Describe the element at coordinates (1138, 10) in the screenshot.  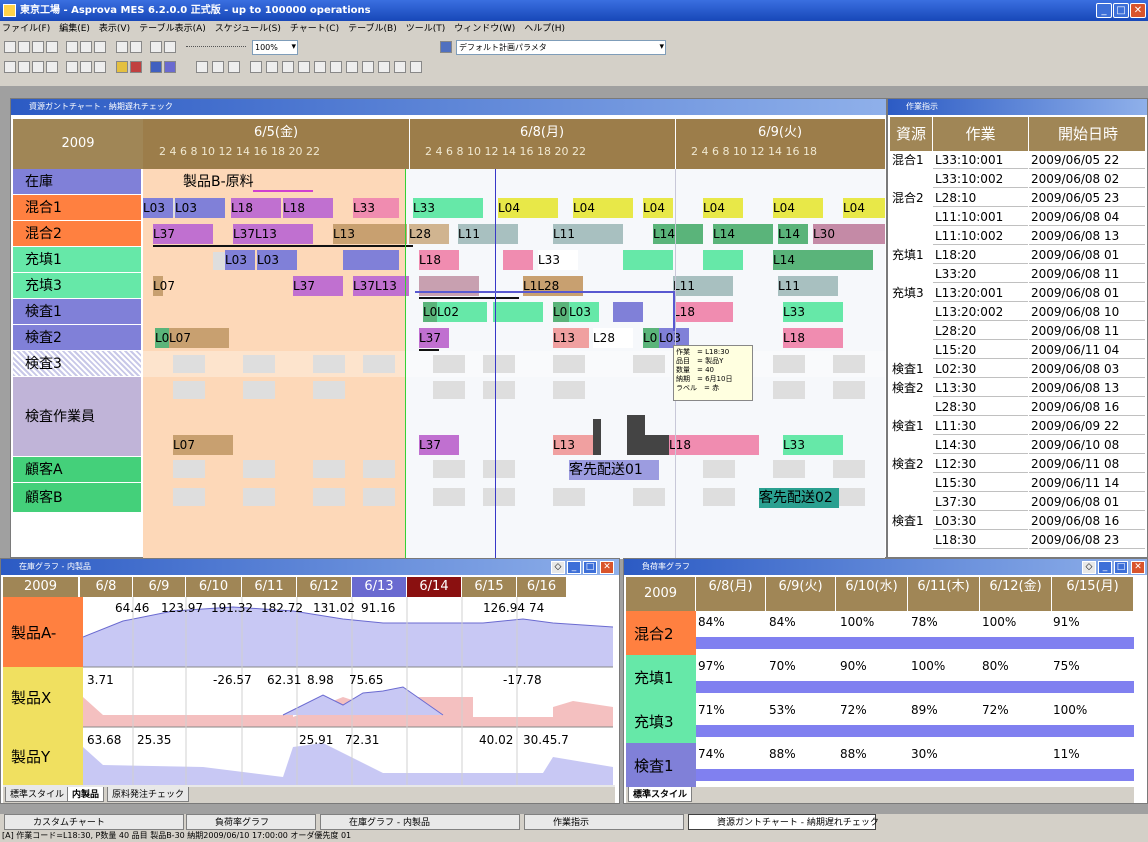
I see `close-button: ✕` at that location.